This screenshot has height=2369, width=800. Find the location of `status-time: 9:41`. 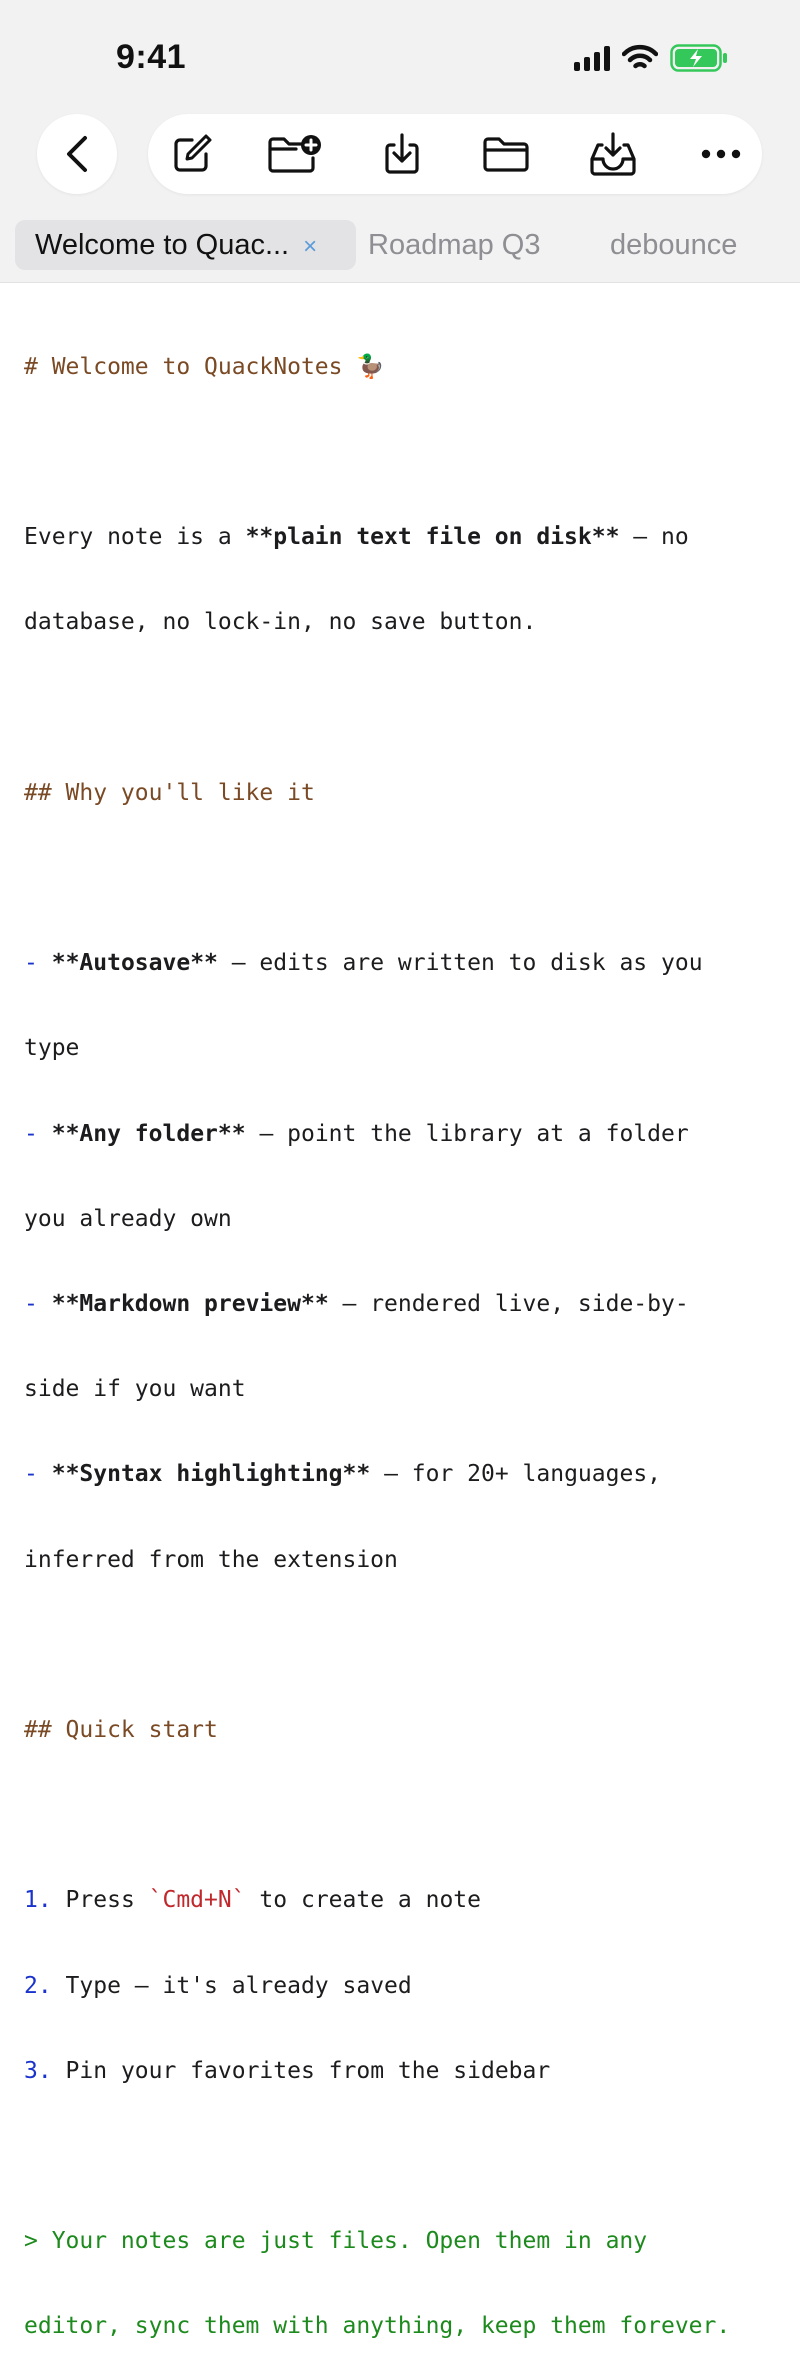

status-time: 9:41 is located at coordinates (151, 57).